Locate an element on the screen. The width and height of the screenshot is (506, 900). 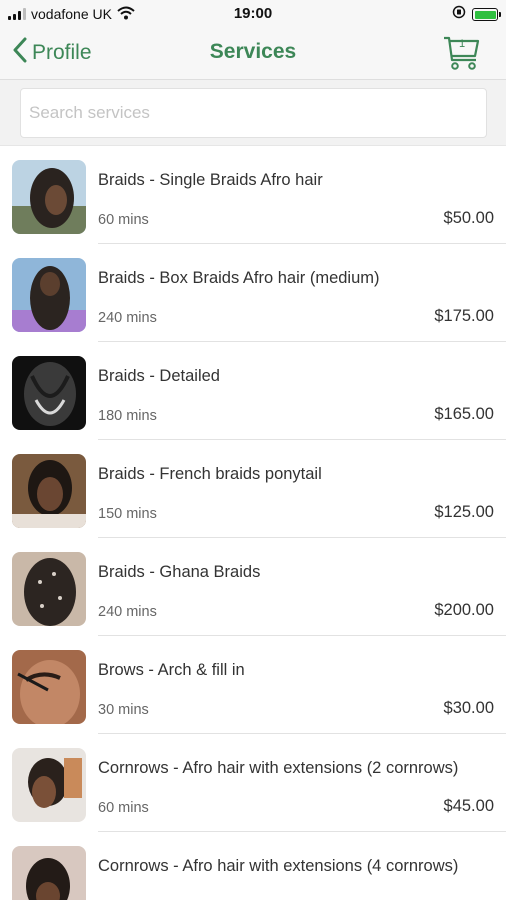
service-row: Braids - Ghana Braids 240 mins $200.00 is located at coordinates (253, 587).